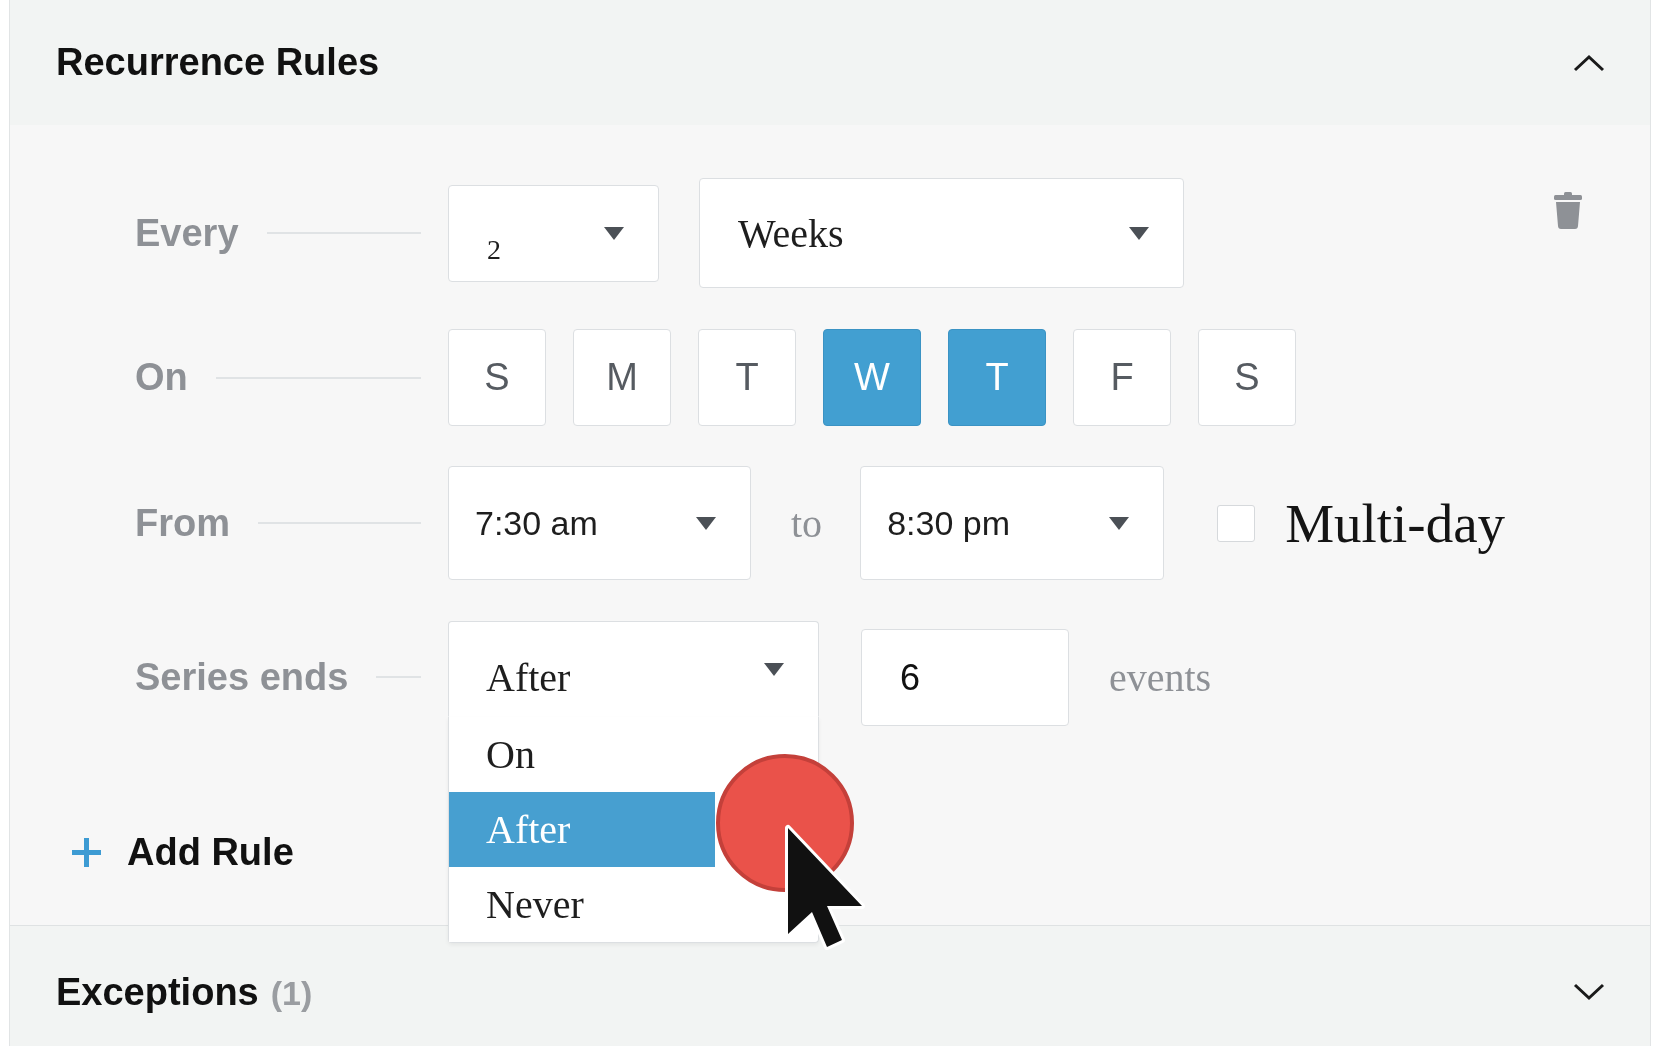 The width and height of the screenshot is (1658, 1046). Describe the element at coordinates (1568, 210) in the screenshot. I see `trash-icon` at that location.